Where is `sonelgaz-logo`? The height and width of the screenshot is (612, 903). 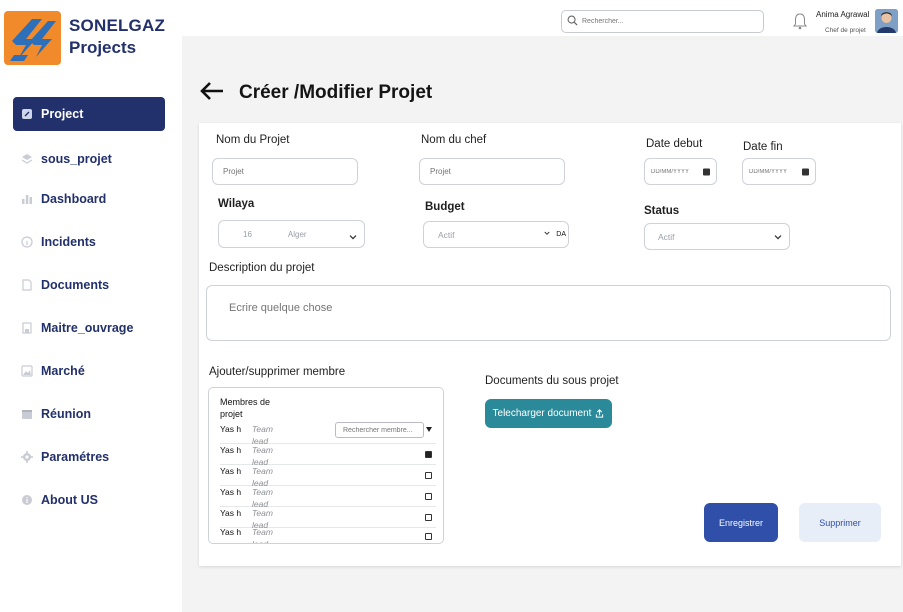 sonelgaz-logo is located at coordinates (32, 38).